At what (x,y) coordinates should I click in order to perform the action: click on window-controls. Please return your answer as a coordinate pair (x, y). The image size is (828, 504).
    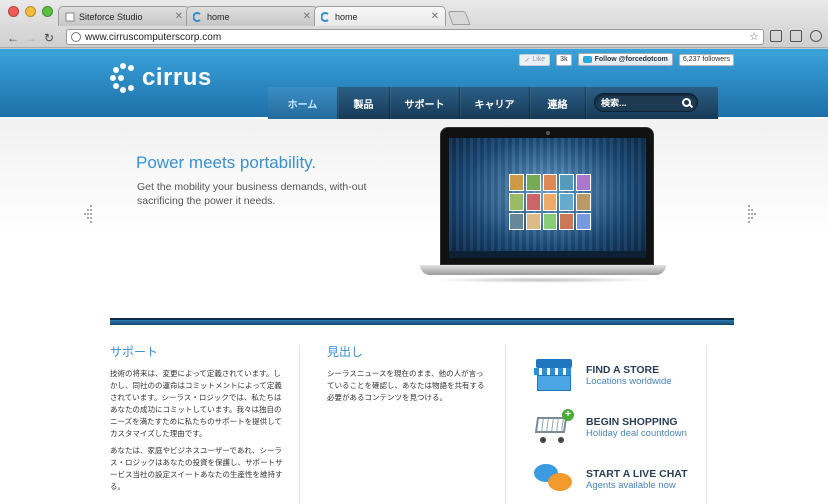
    Looking at the image, I should click on (30, 11).